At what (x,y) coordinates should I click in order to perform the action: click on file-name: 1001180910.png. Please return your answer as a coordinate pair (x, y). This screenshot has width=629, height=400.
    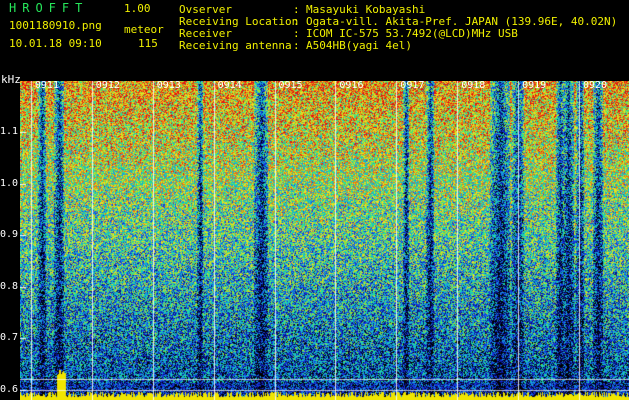
    Looking at the image, I should click on (55, 25).